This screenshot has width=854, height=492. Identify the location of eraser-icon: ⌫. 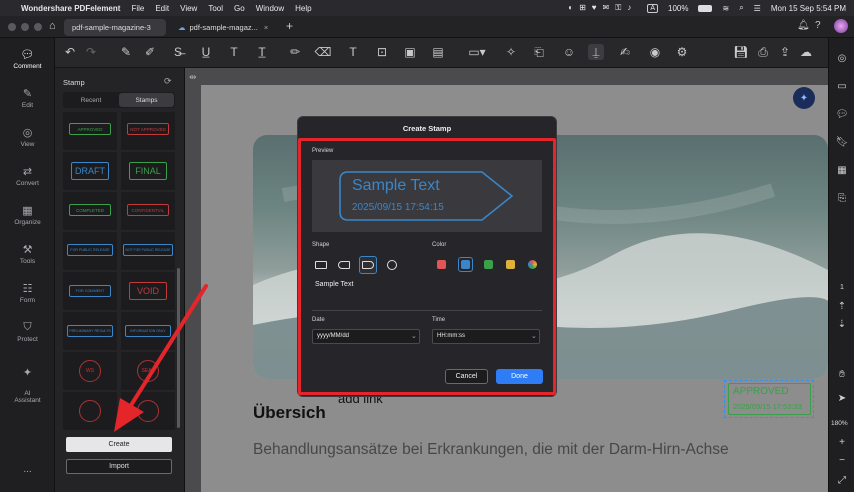
(323, 52).